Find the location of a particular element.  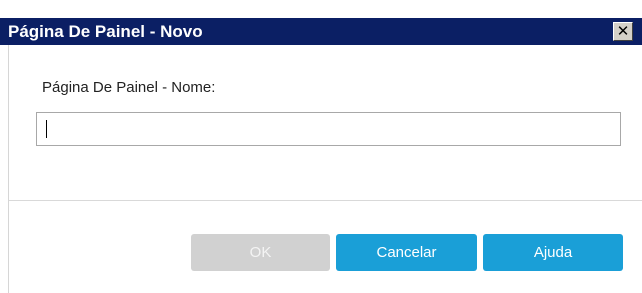

help-button: Ajuda is located at coordinates (553, 252).